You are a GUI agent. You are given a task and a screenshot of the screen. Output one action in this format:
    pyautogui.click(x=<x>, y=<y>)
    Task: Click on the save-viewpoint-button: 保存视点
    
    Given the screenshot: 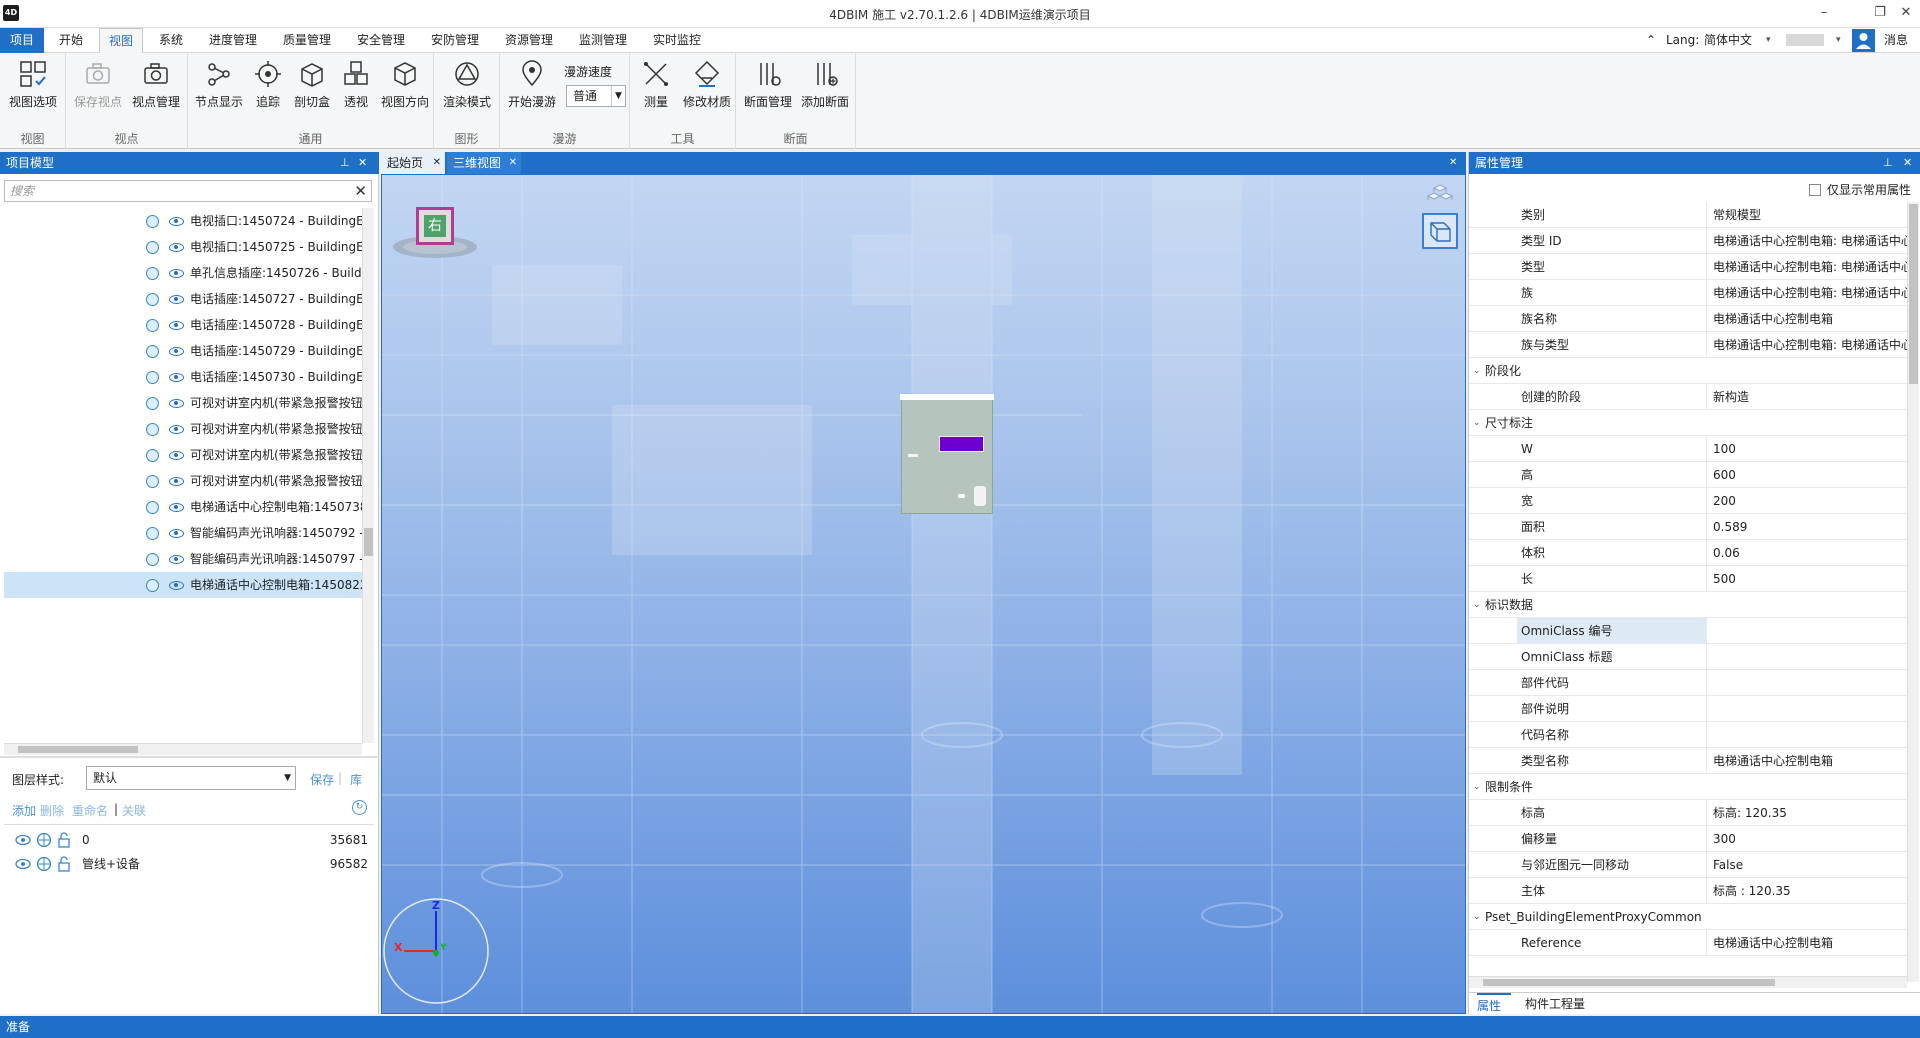 What is the action you would take?
    pyautogui.click(x=98, y=89)
    